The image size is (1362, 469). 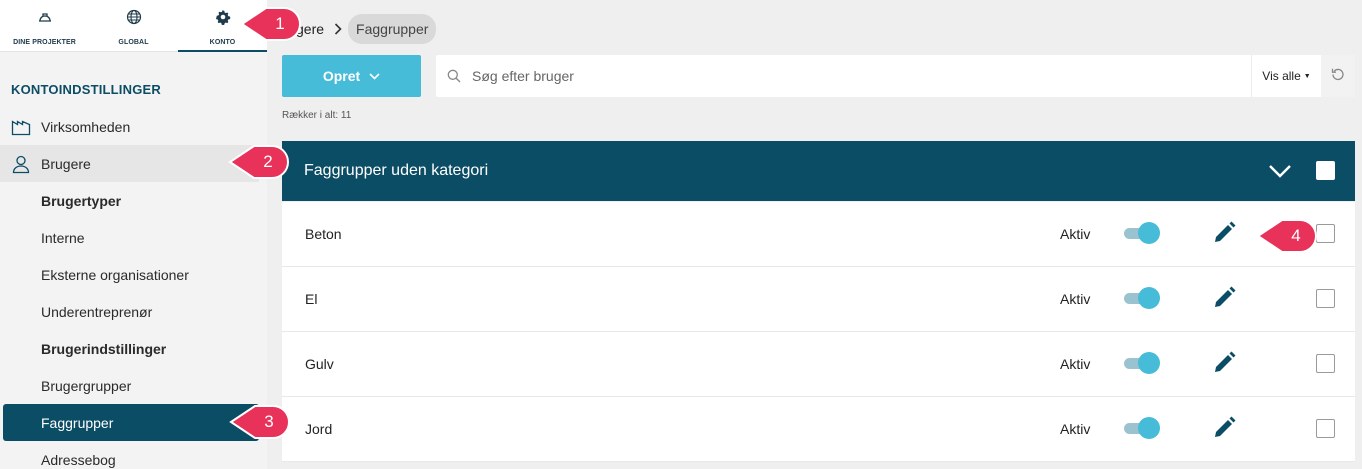 I want to click on search-bar: Vis alle ▼, so click(x=895, y=76).